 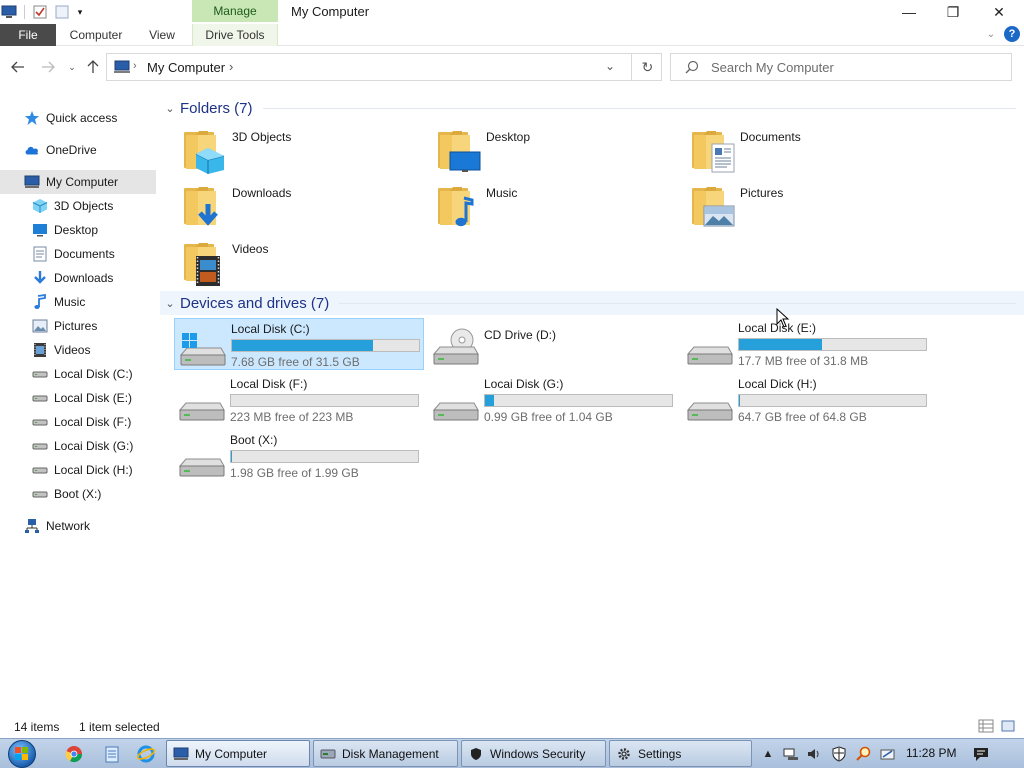 I want to click on tab-file: File, so click(x=28, y=35).